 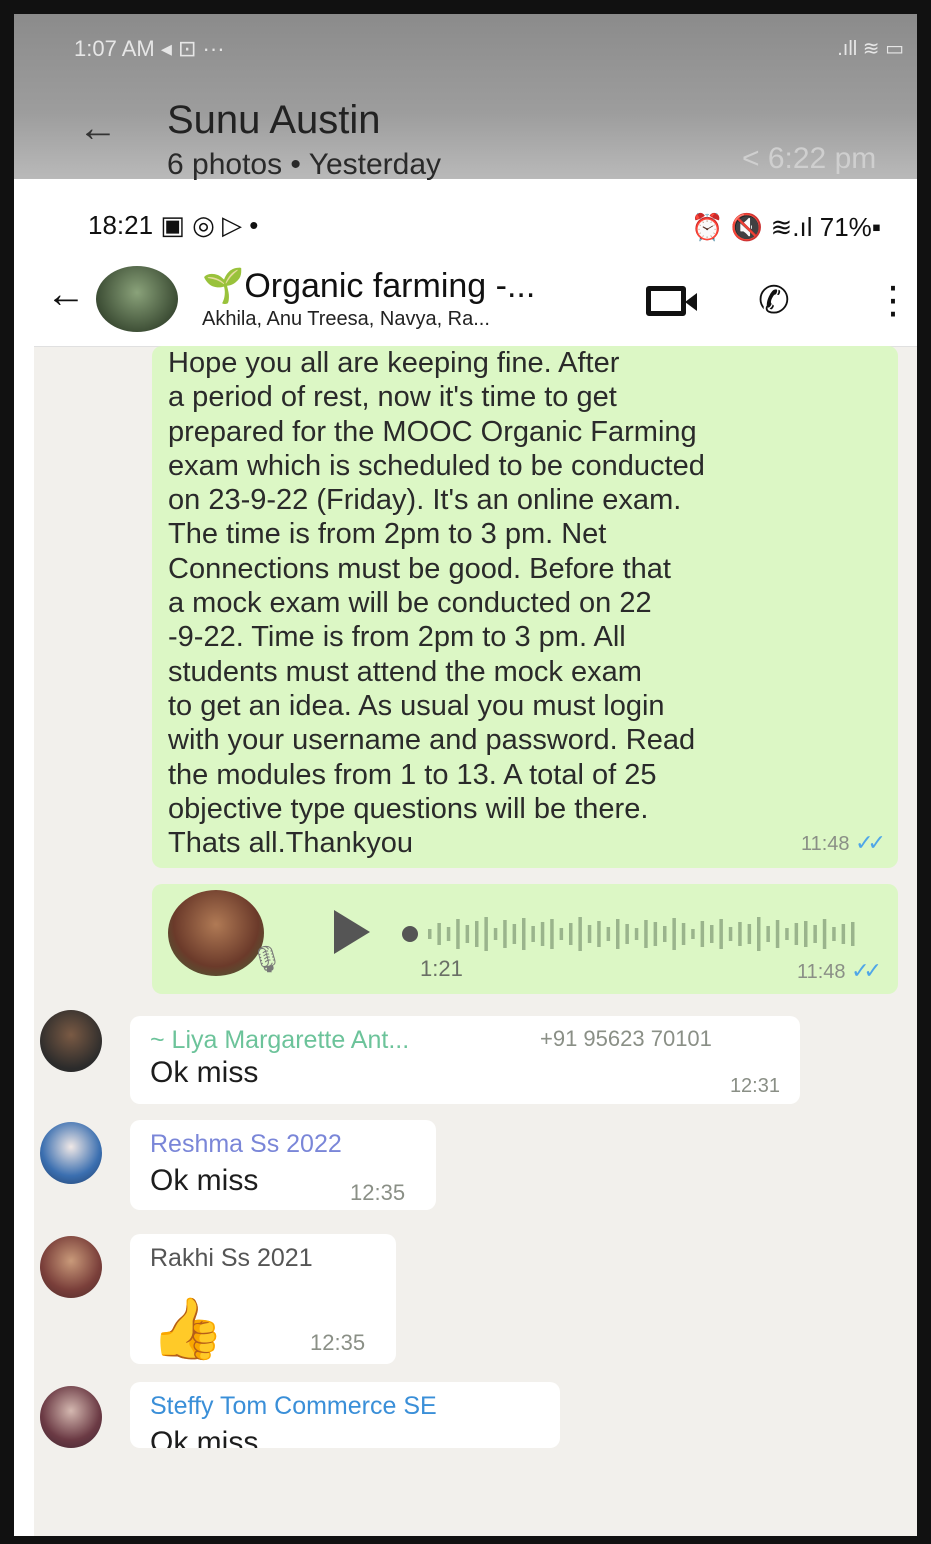 What do you see at coordinates (632, 934) in the screenshot?
I see `waveform` at bounding box center [632, 934].